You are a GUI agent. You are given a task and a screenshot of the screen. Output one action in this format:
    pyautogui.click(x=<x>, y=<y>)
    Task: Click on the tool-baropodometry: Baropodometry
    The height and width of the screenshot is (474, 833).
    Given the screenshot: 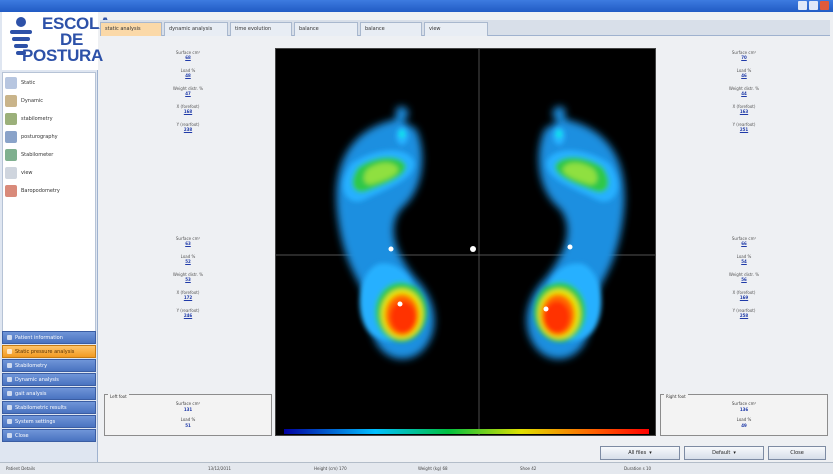 What is the action you would take?
    pyautogui.click(x=50, y=191)
    